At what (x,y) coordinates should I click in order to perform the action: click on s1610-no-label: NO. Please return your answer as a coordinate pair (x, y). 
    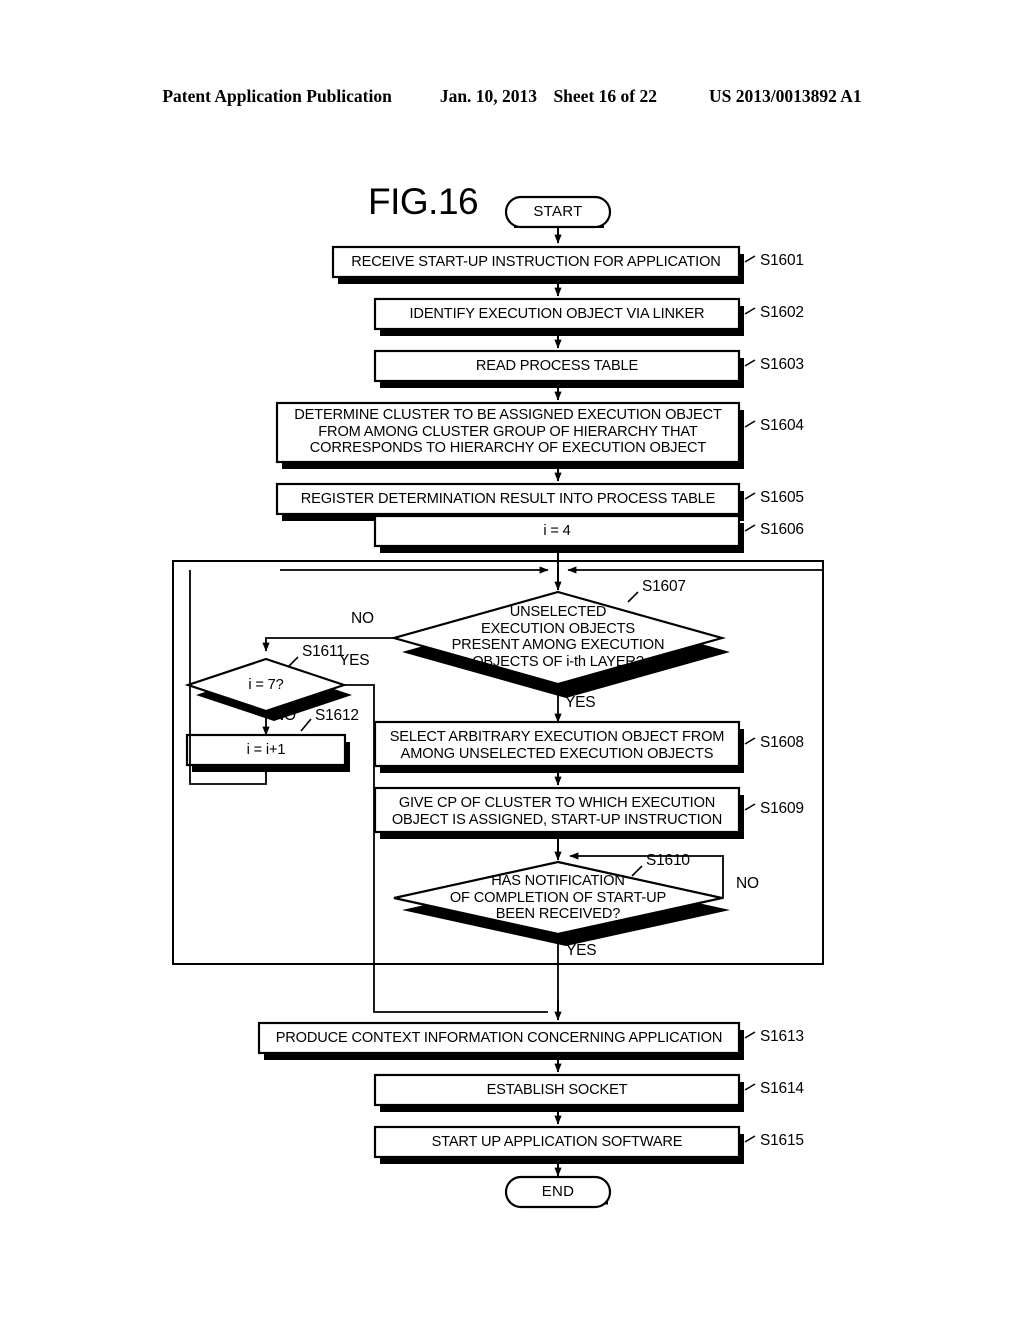
    Looking at the image, I should click on (747, 883).